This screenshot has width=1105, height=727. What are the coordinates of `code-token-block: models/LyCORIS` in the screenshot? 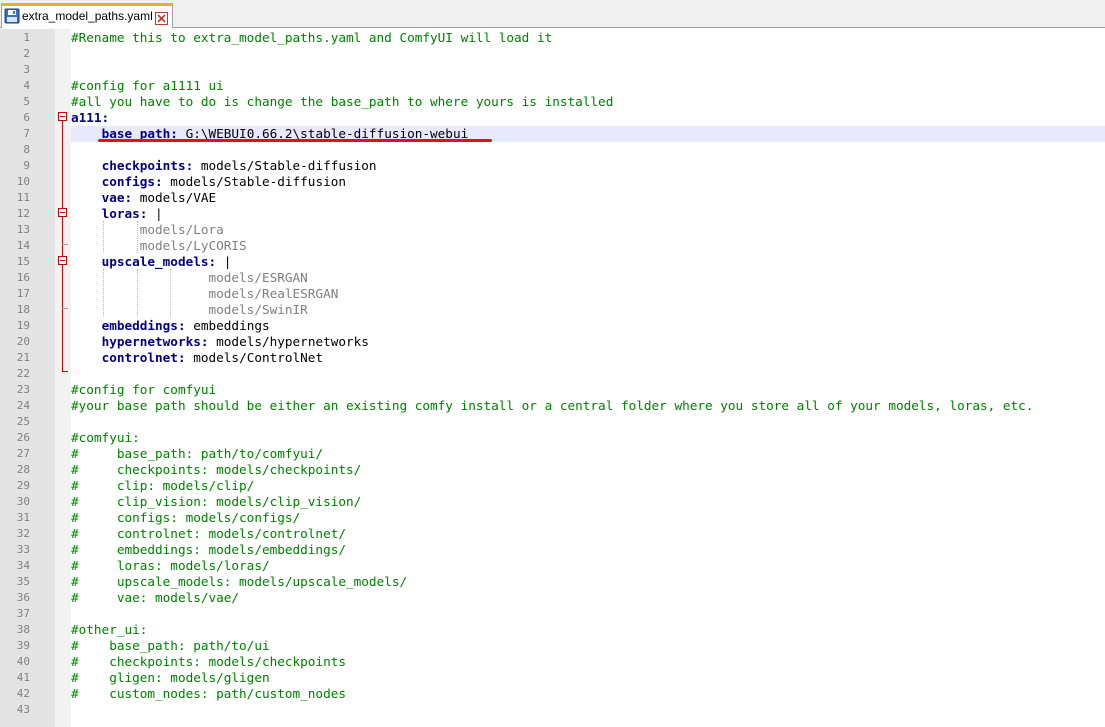 It's located at (159, 245).